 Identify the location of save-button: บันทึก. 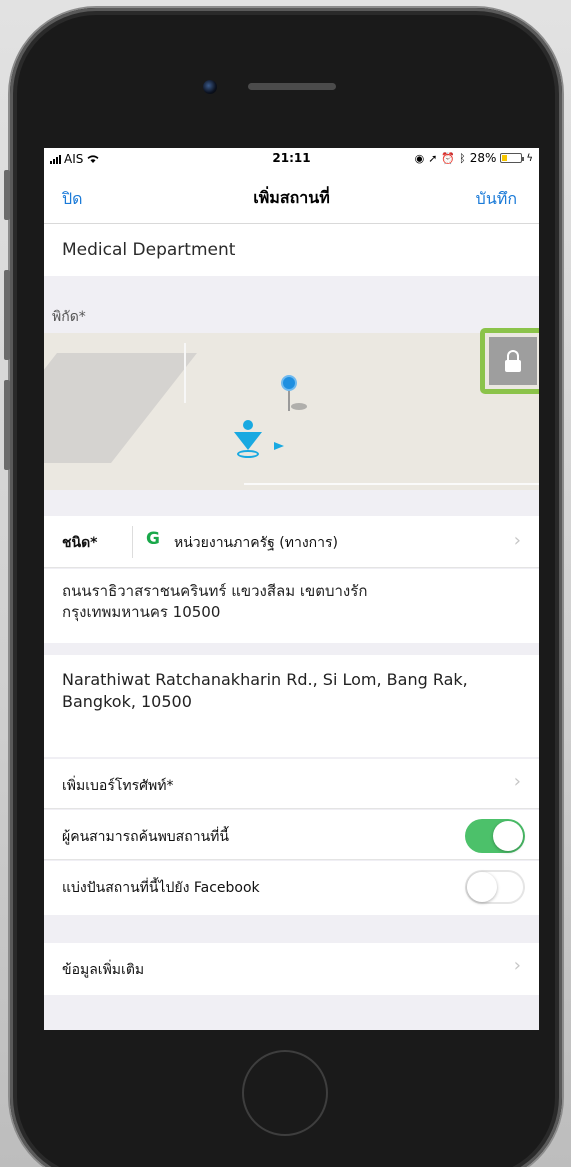
(496, 199).